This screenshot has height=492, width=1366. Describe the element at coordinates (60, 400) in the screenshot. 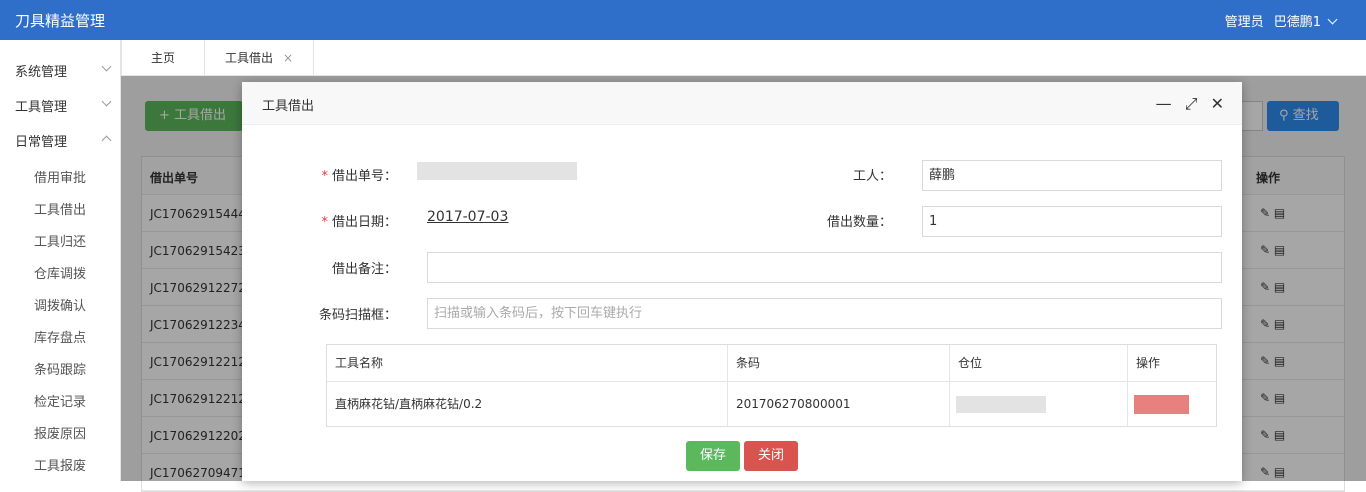

I see `sidebar-item-calibration: 检定记录` at that location.